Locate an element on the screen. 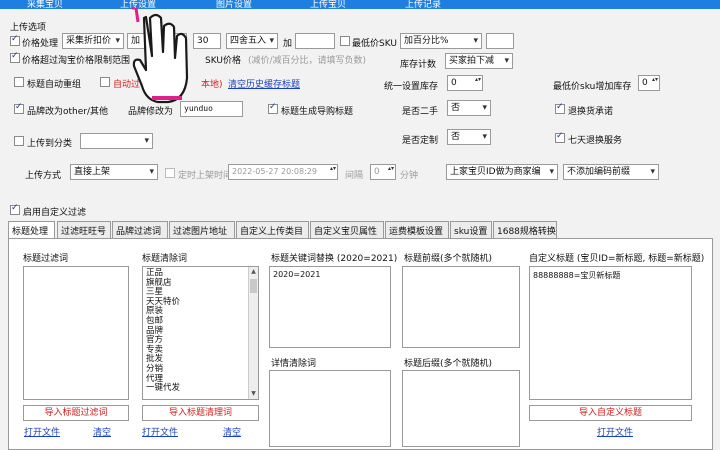 The height and width of the screenshot is (450, 720). rounding-select: 四舍五入 is located at coordinates (252, 41).